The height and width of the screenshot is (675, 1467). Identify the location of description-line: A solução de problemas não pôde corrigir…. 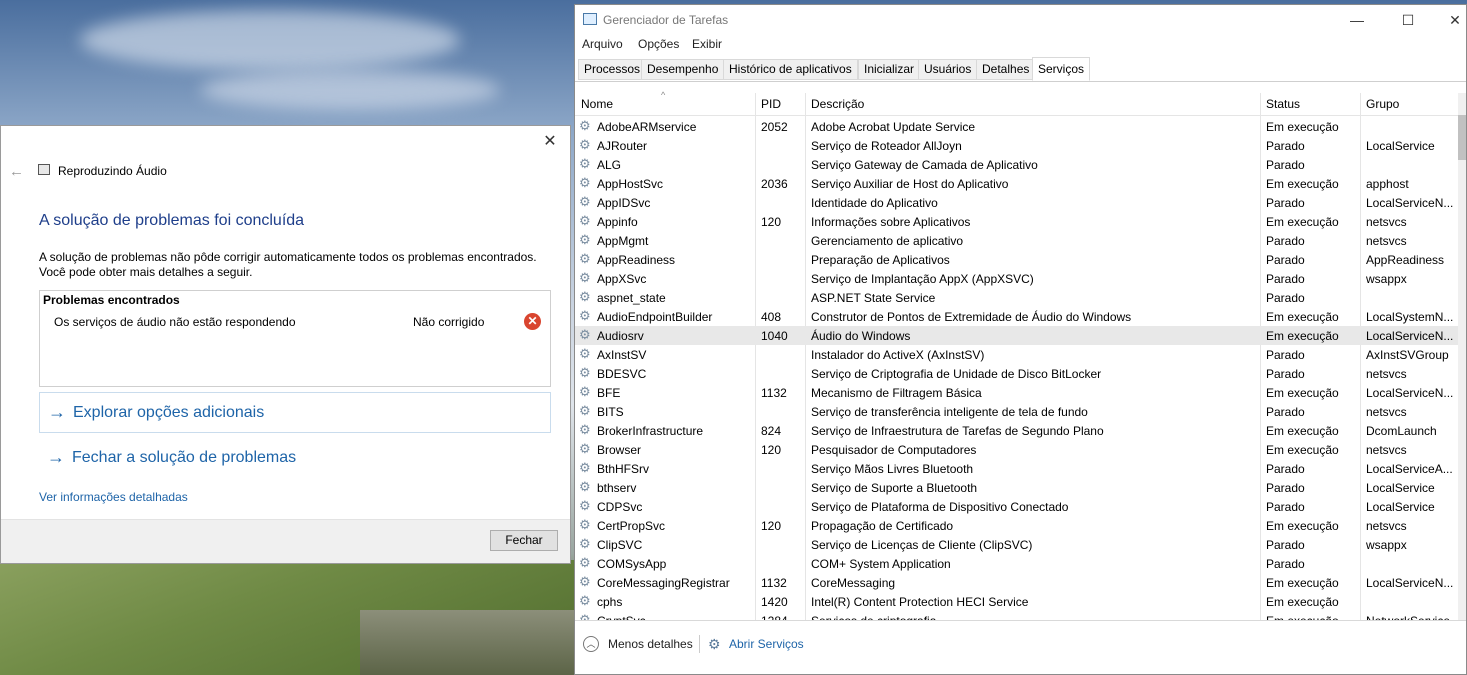
(288, 257).